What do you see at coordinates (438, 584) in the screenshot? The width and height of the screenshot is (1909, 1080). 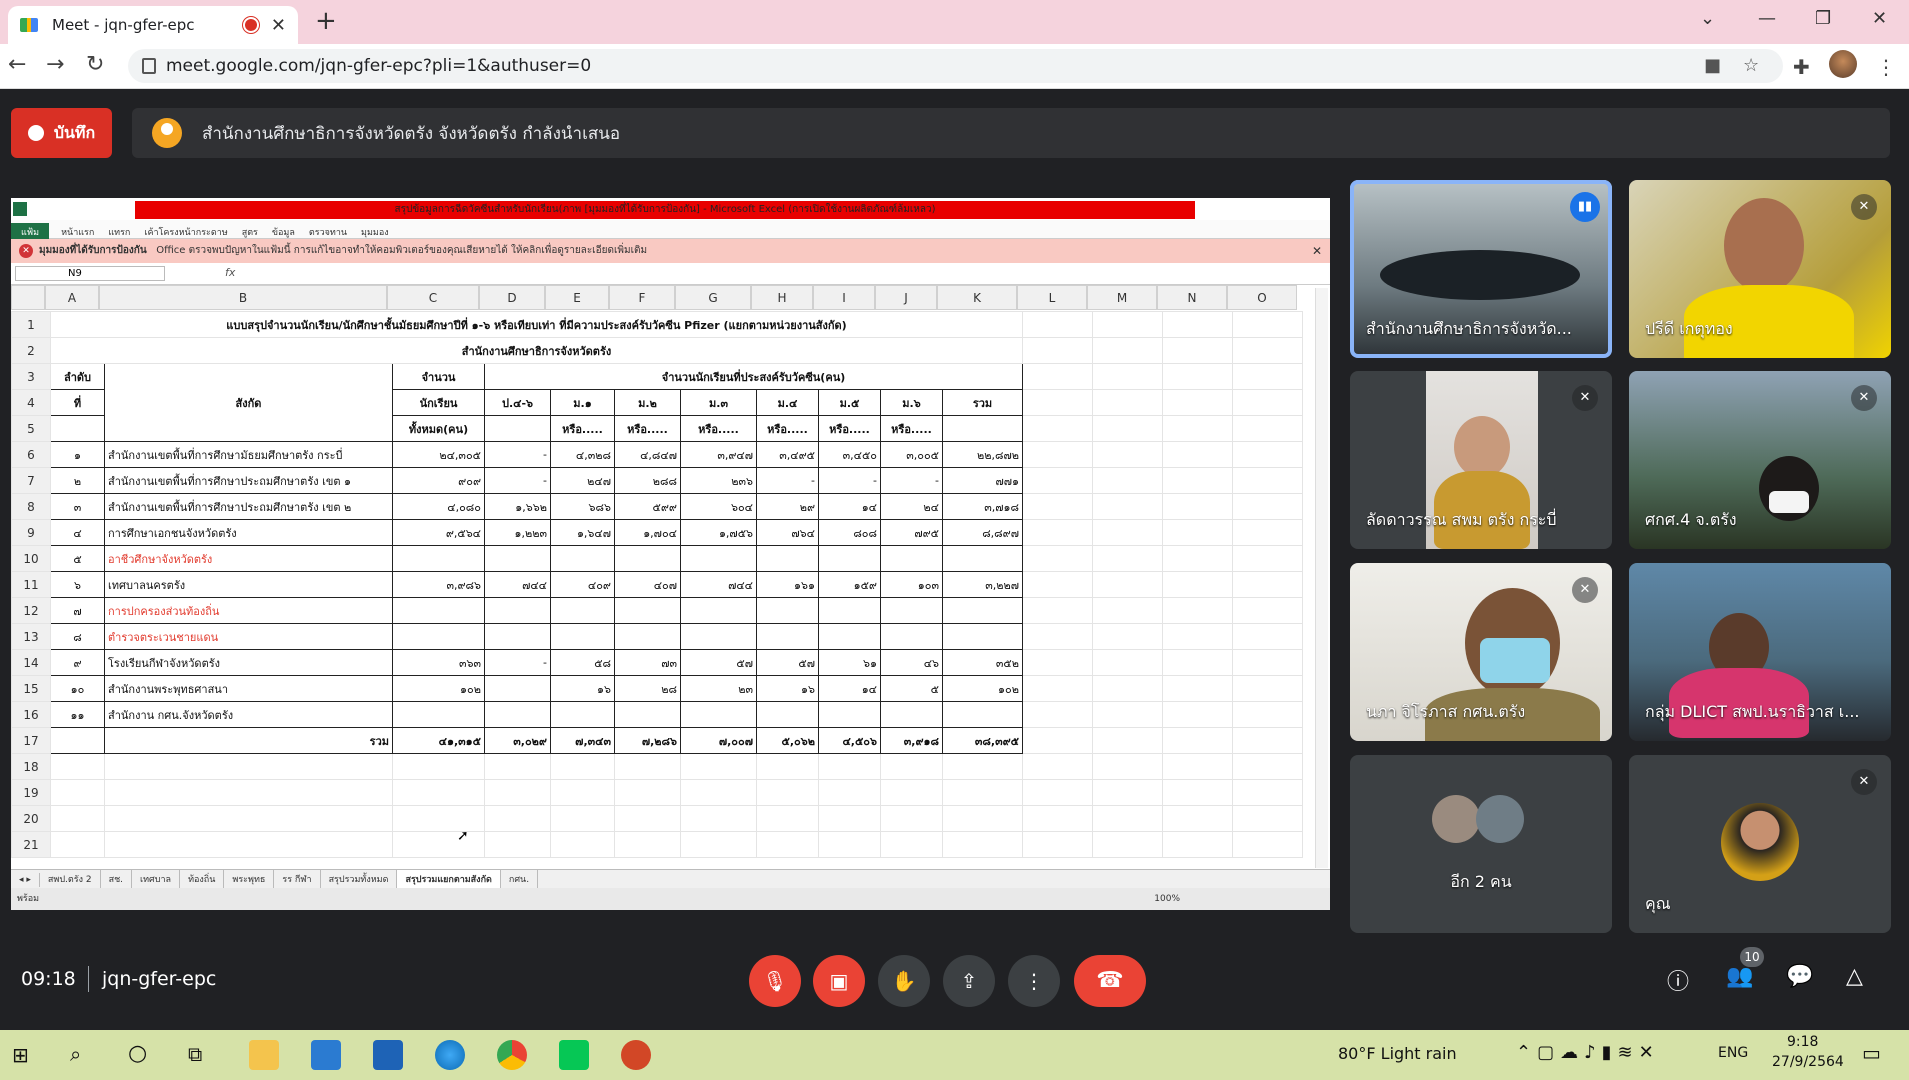 I see `cell: ๓,๙๘๖` at bounding box center [438, 584].